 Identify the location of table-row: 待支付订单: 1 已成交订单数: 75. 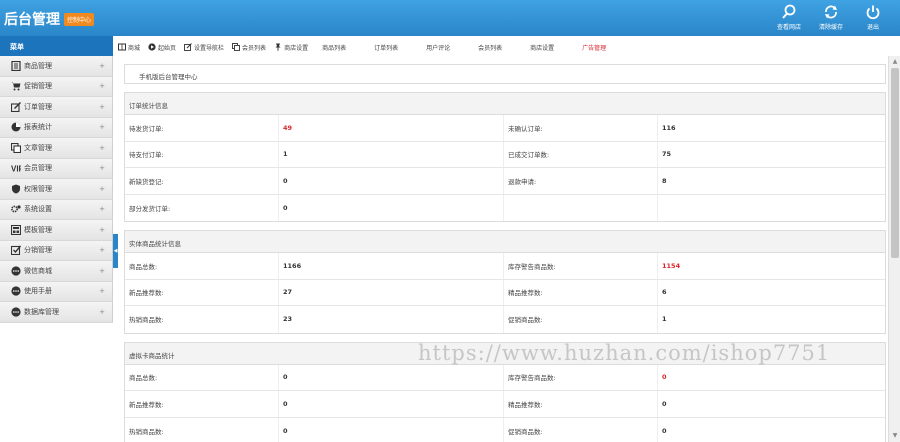
(505, 154).